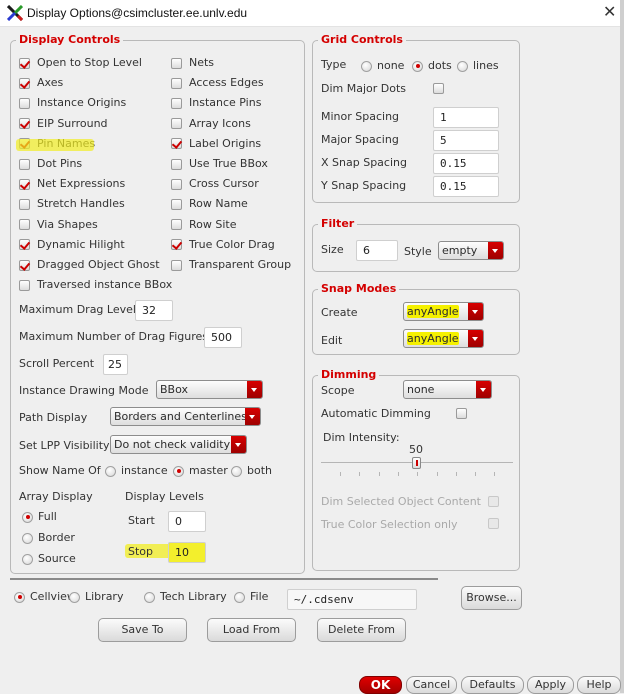 This screenshot has height=694, width=624. Describe the element at coordinates (352, 599) in the screenshot. I see `file-path-input: ~/.cdsenv` at that location.